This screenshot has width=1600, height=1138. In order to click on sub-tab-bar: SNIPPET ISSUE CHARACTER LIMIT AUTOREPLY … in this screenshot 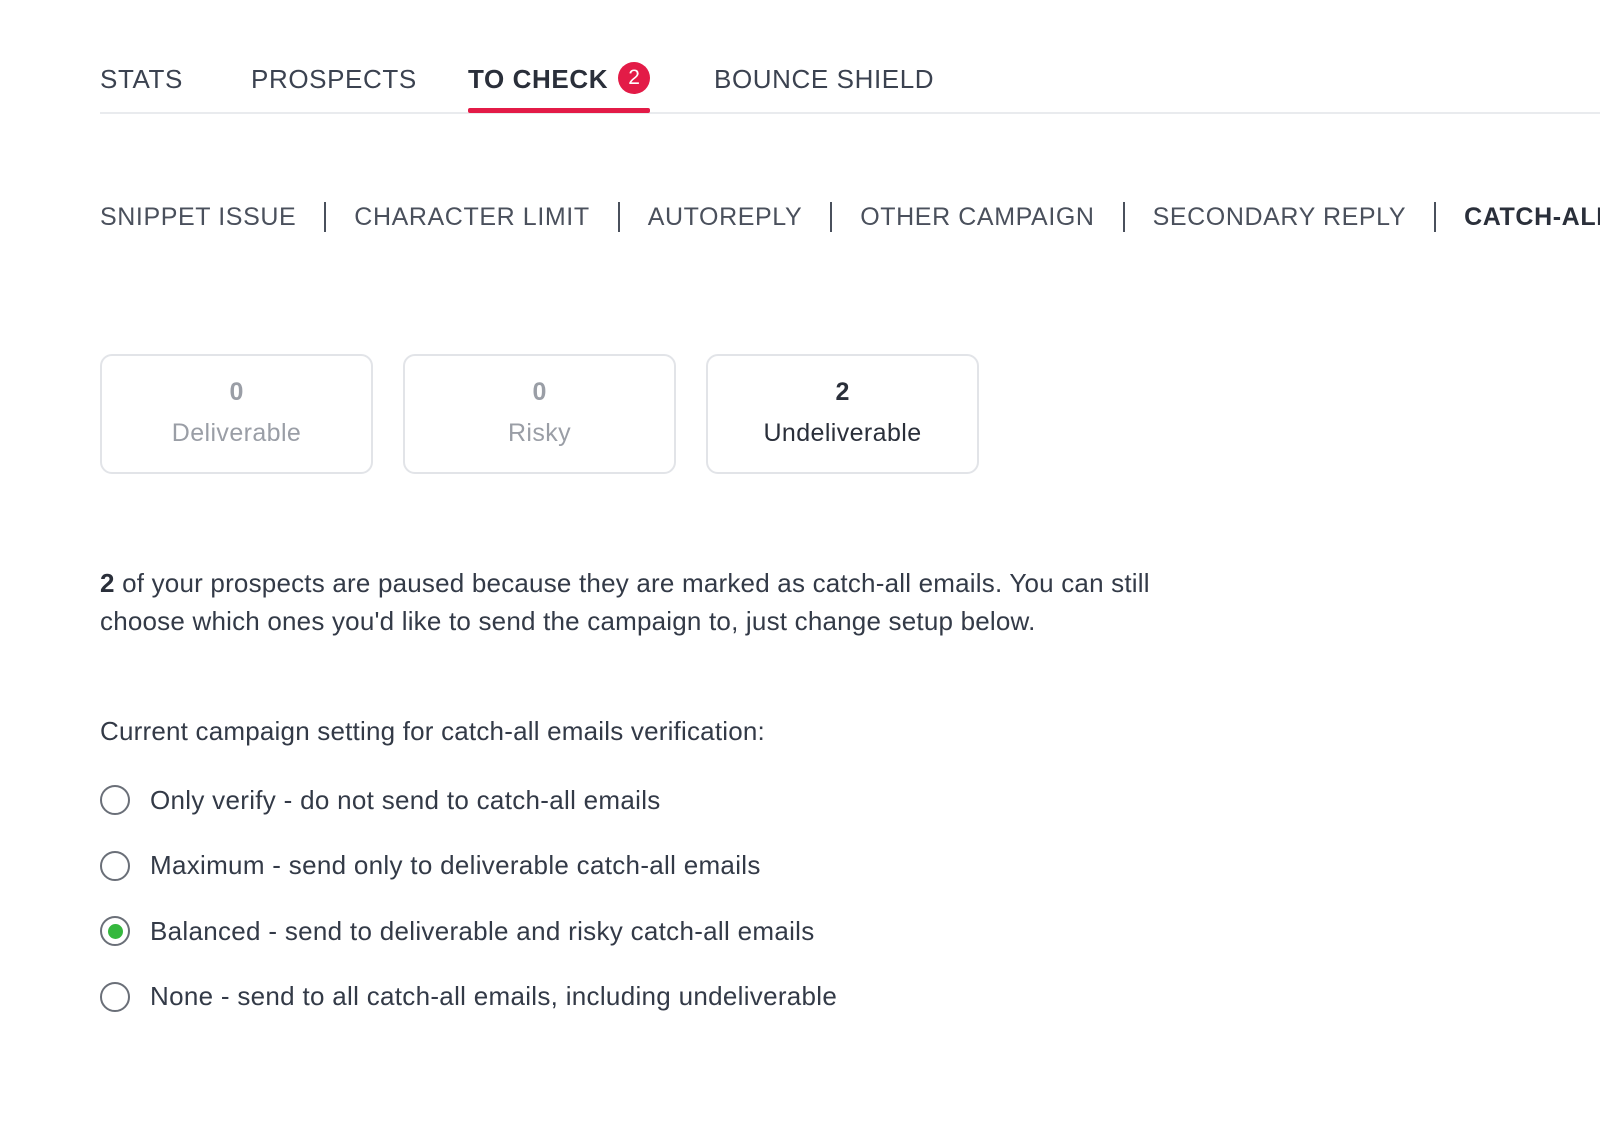, I will do `click(850, 217)`.